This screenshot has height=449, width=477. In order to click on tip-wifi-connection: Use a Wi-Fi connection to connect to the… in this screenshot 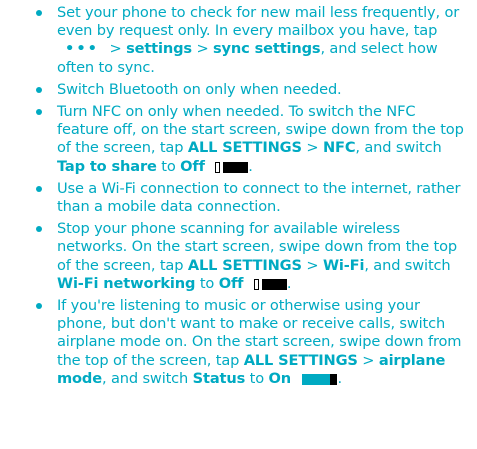, I will do `click(238, 198)`.